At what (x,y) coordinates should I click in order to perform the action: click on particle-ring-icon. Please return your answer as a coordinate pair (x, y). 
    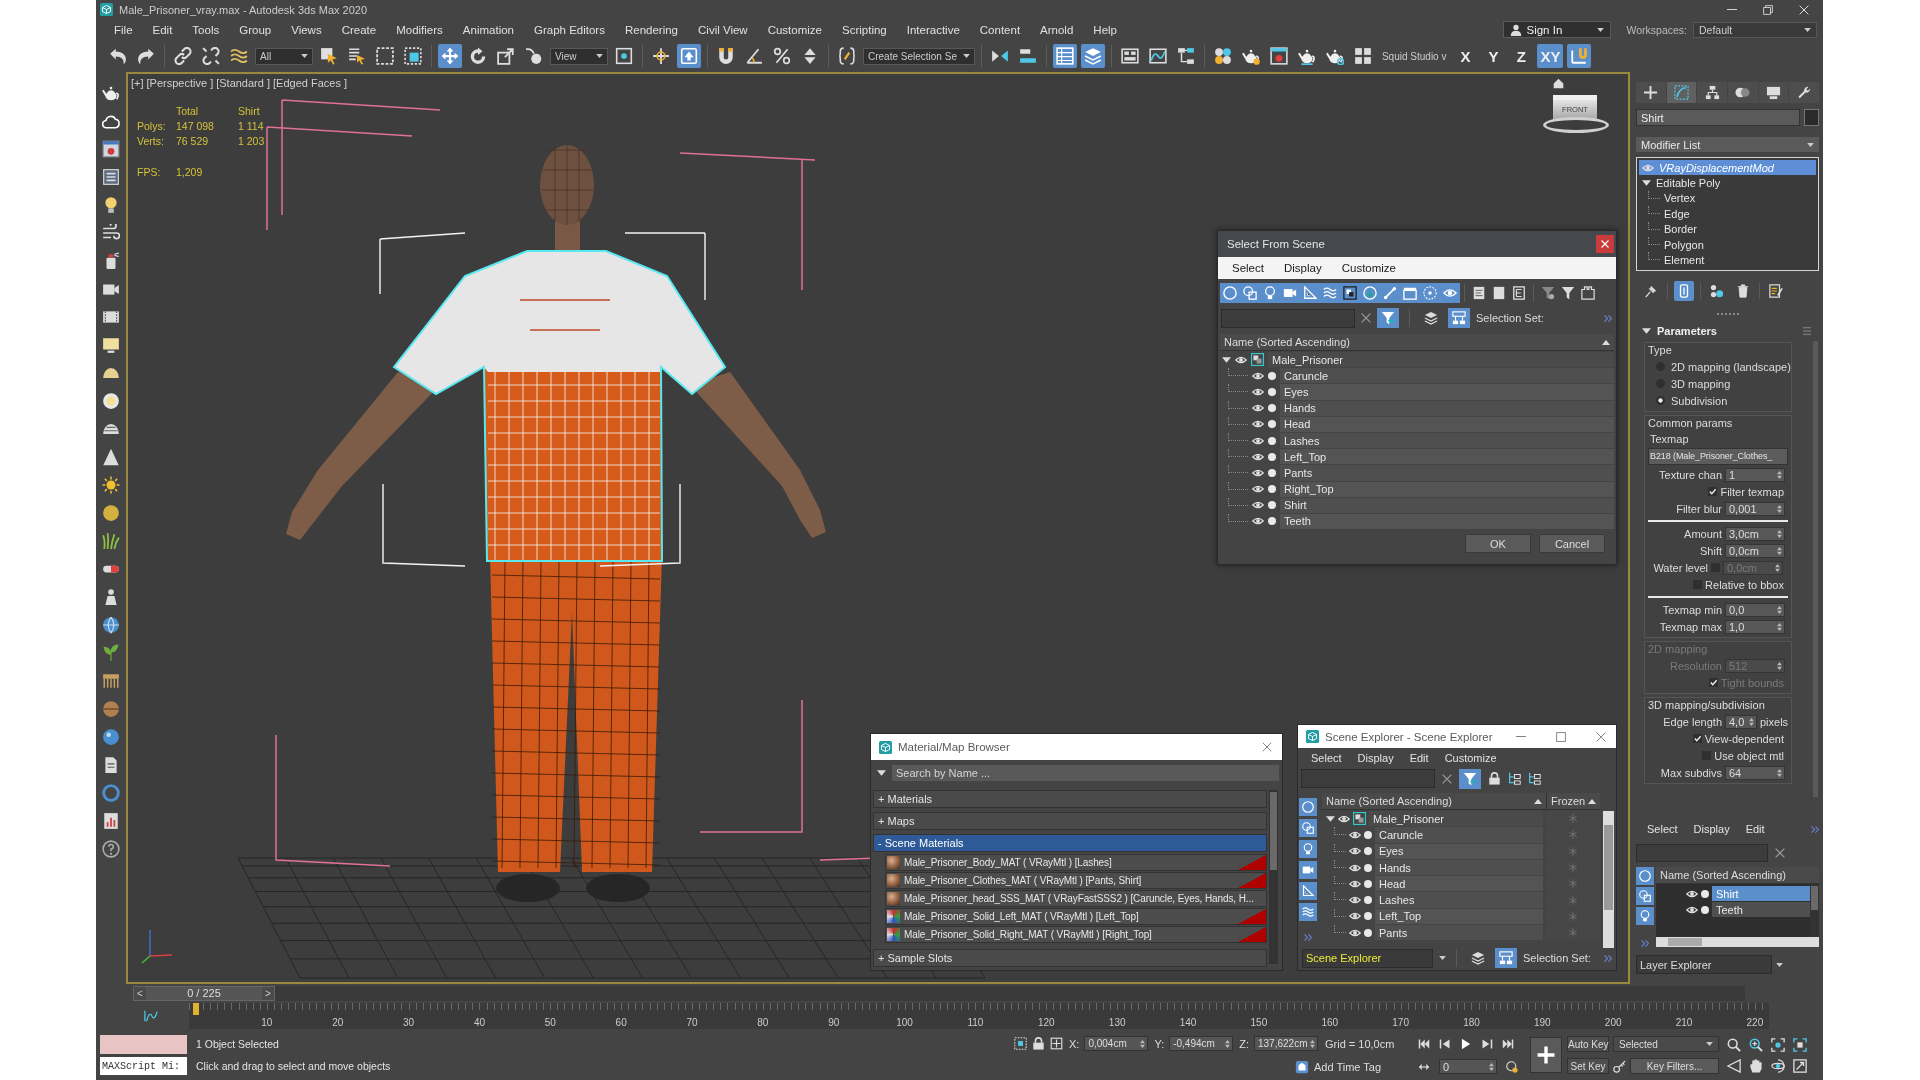
    Looking at the image, I should click on (1430, 293).